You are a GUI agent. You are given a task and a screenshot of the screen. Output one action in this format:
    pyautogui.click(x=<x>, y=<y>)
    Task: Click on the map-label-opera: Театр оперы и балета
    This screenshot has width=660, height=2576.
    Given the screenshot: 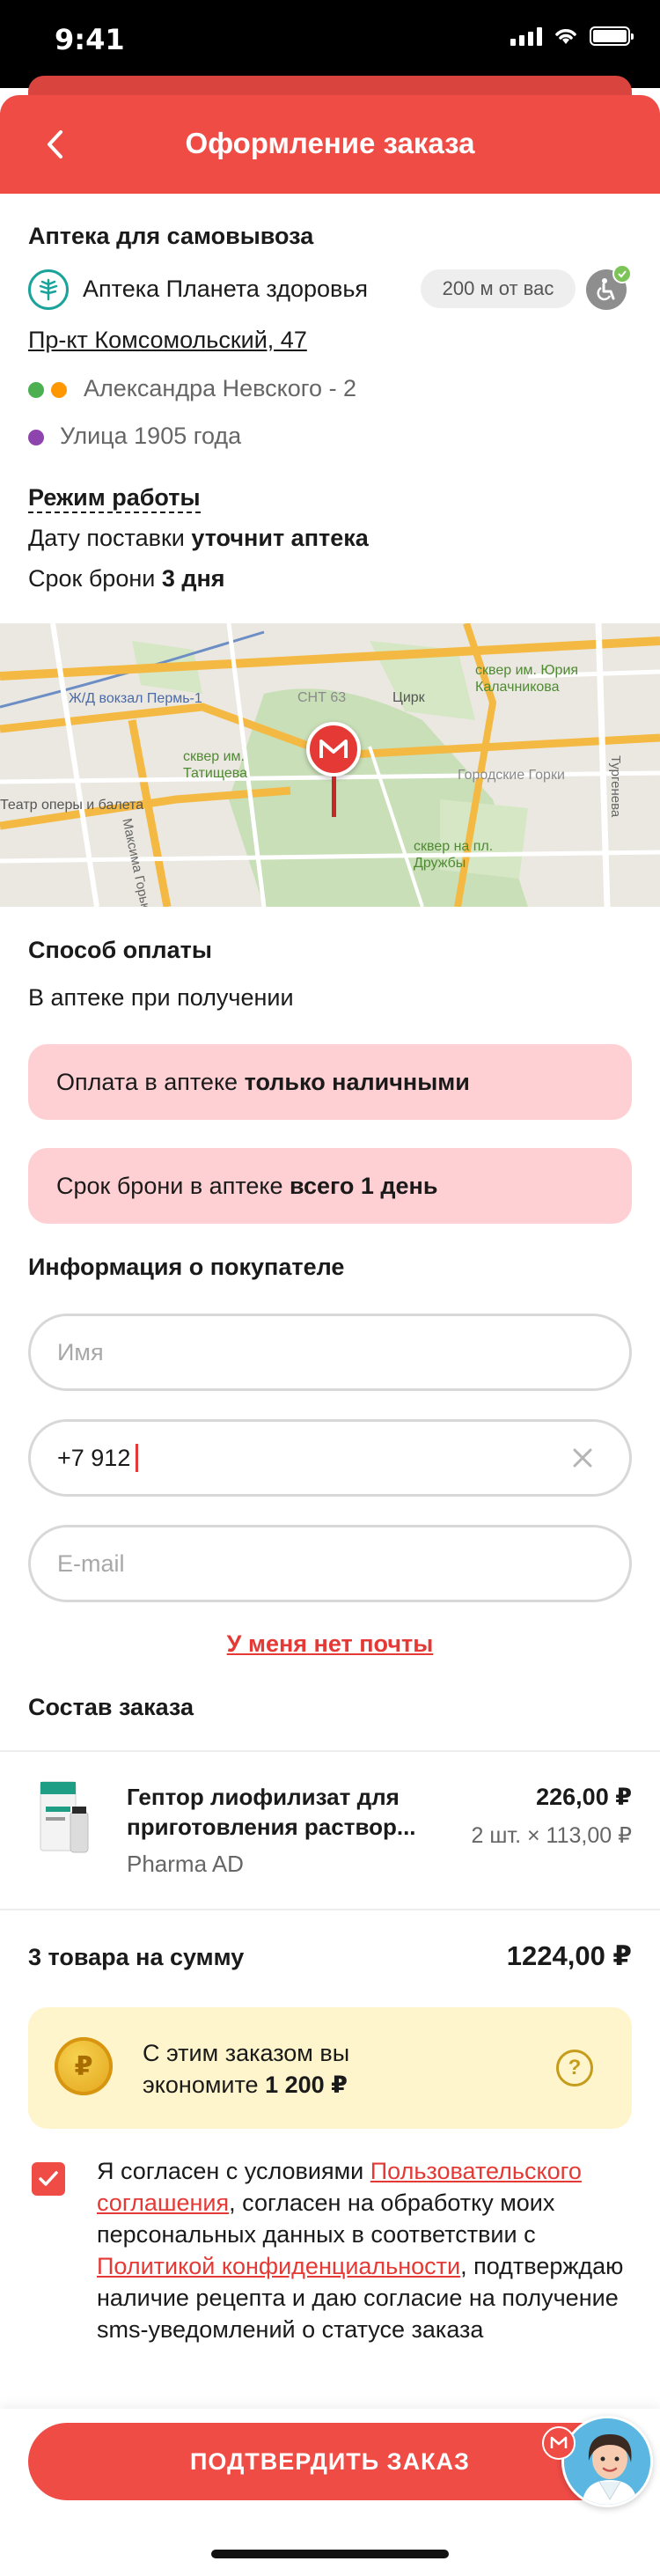 What is the action you would take?
    pyautogui.click(x=72, y=806)
    